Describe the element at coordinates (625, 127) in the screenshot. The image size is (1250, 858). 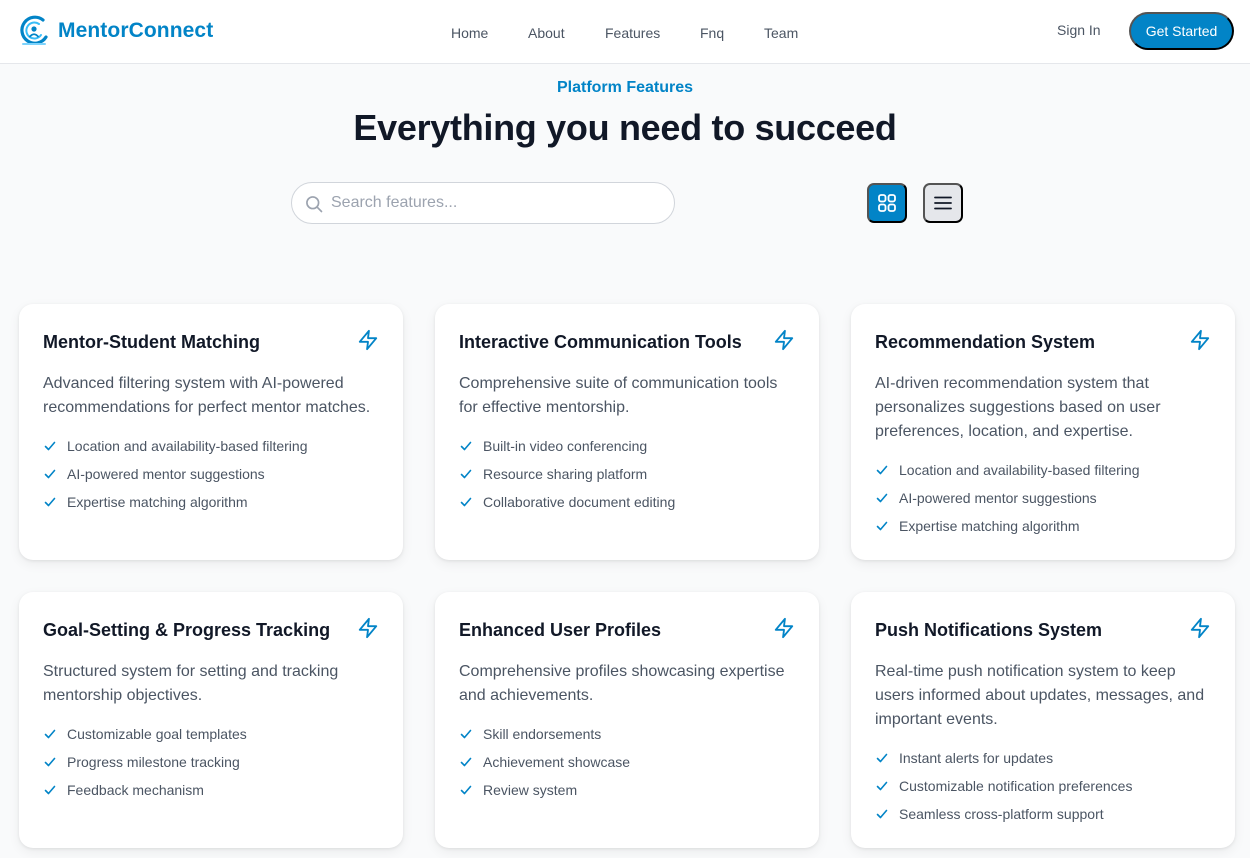
I see `section-title: Everything you need to succeed` at that location.